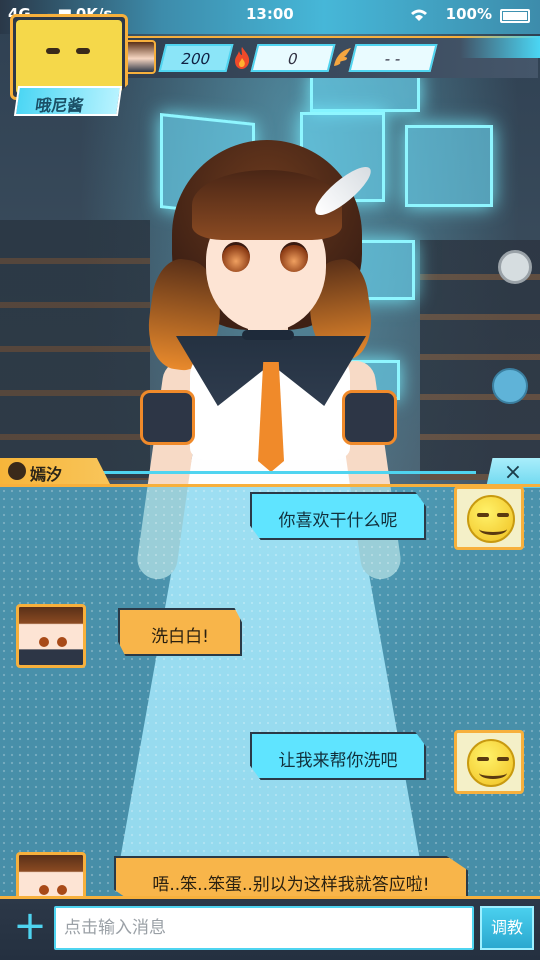  Describe the element at coordinates (196, 58) in the screenshot. I see `coin-counter: 200` at that location.